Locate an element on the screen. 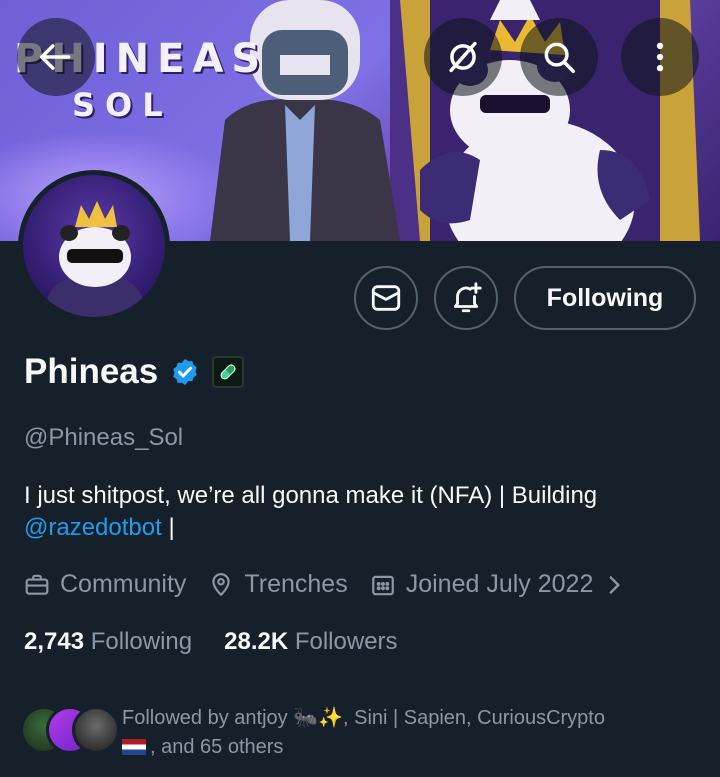 This screenshot has height=777, width=720. meta-joined-label: Joined July 2022 is located at coordinates (499, 584).